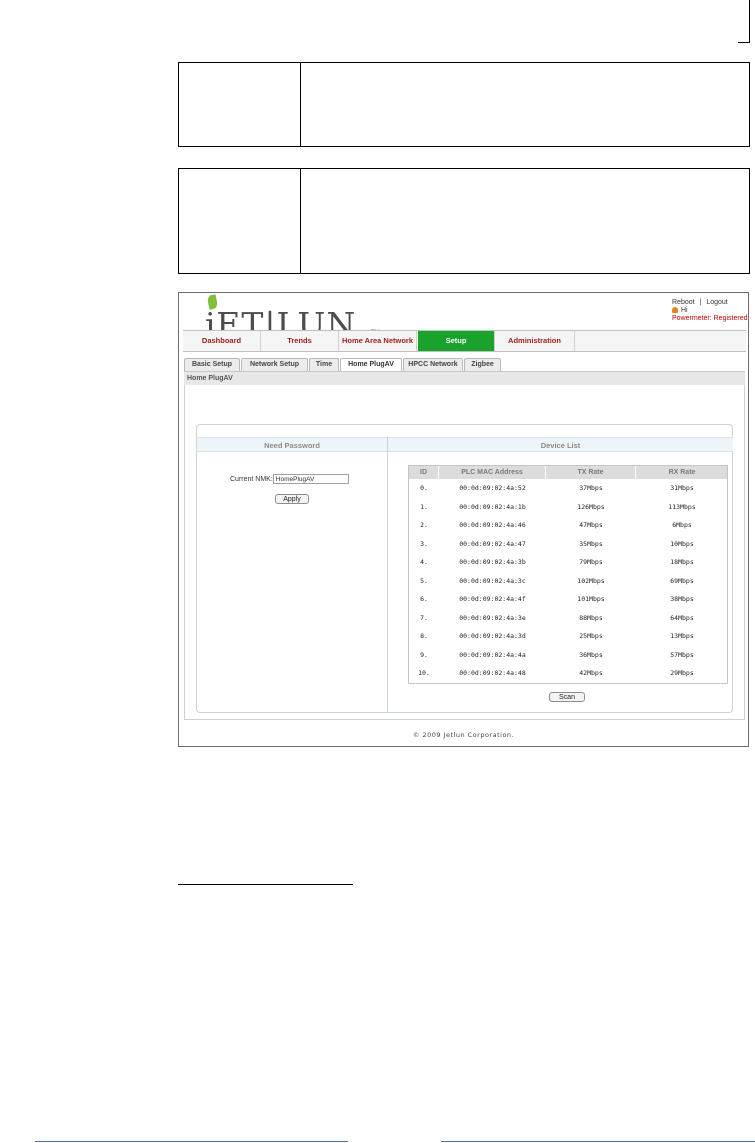 Image resolution: width=755 pixels, height=1143 pixels. What do you see at coordinates (463, 735) in the screenshot?
I see `copyright-footer: © 2009 Jetlun Corporation.` at bounding box center [463, 735].